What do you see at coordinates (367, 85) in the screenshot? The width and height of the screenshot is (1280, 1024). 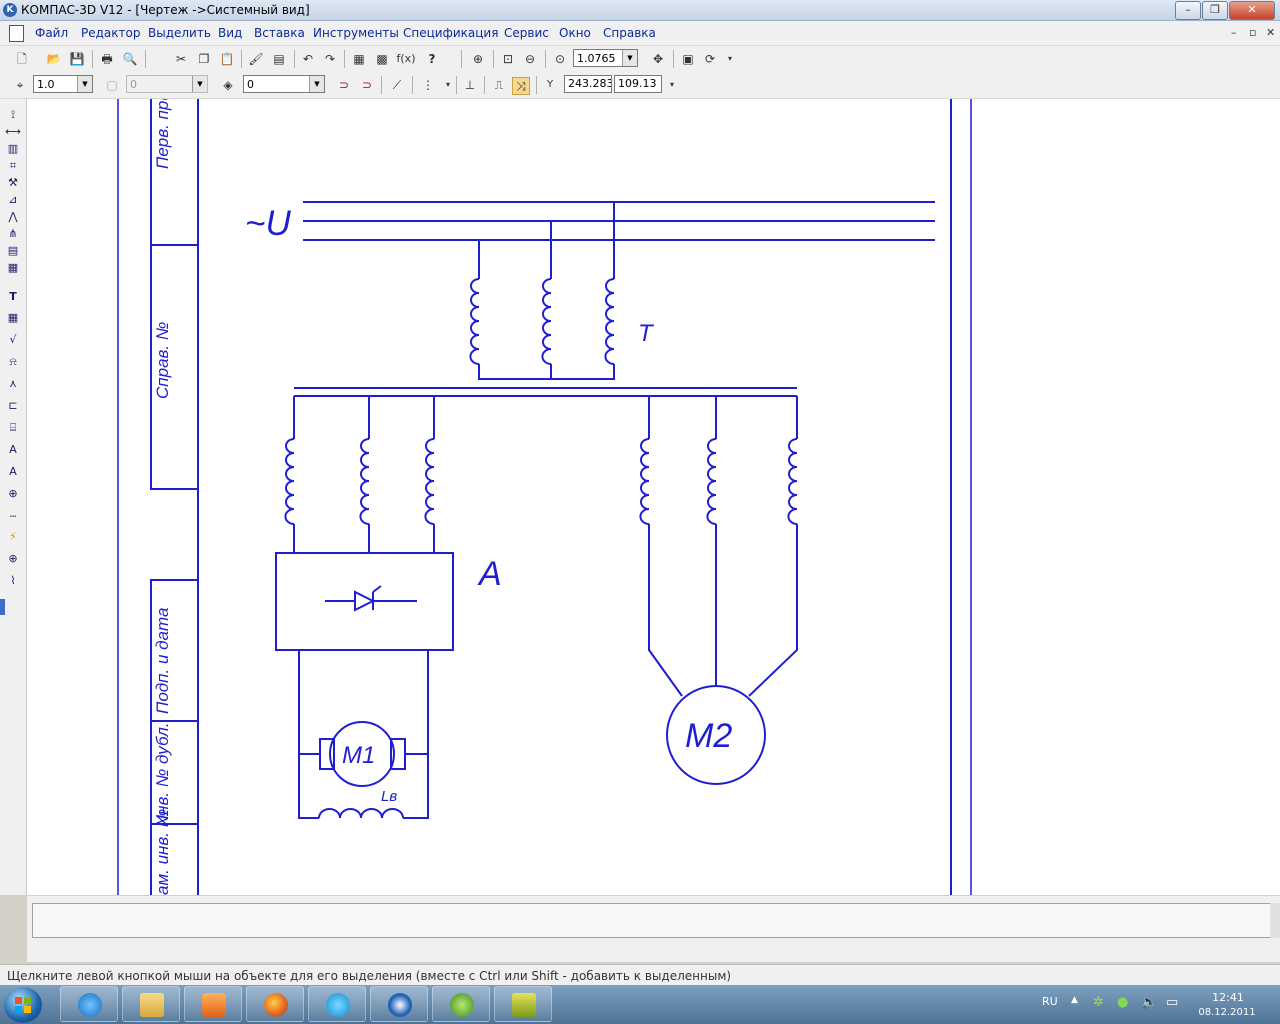 I see `local-snap-icon: ⊃` at bounding box center [367, 85].